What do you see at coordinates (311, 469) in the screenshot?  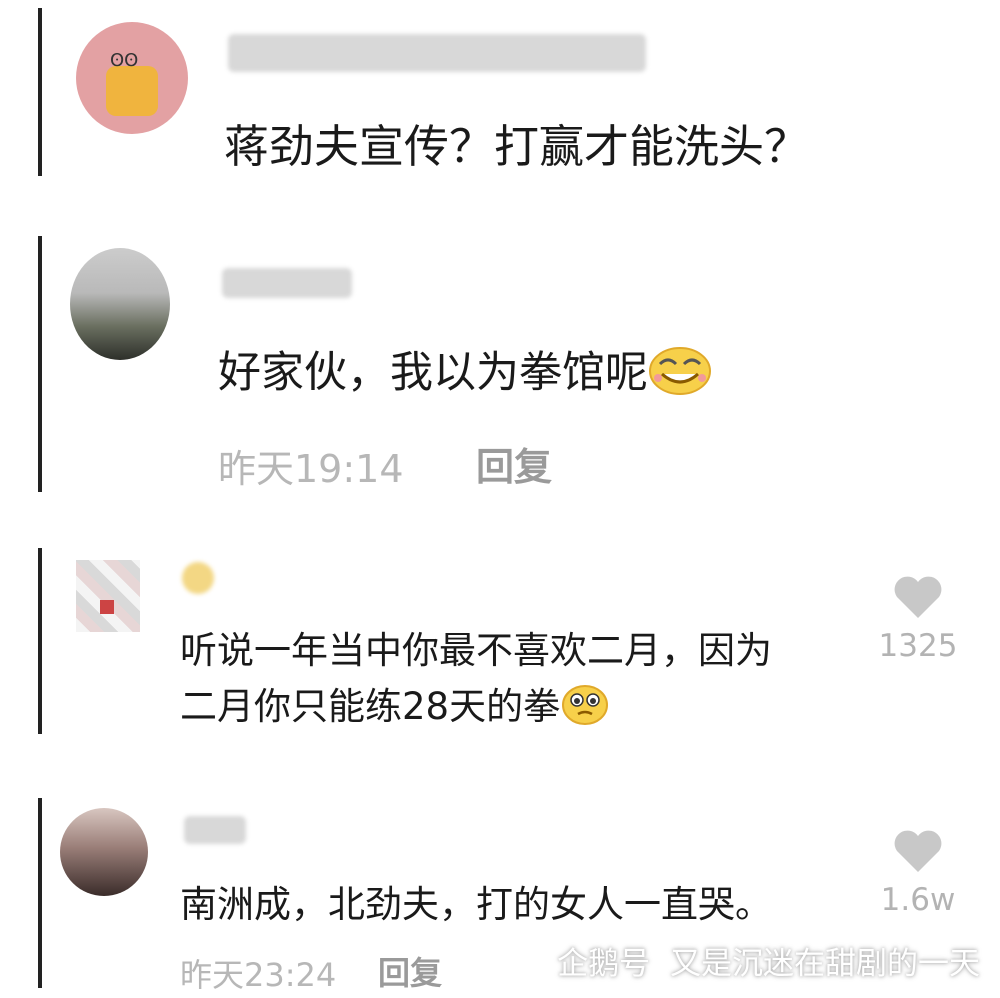 I see `comment-time: 昨天19:14` at bounding box center [311, 469].